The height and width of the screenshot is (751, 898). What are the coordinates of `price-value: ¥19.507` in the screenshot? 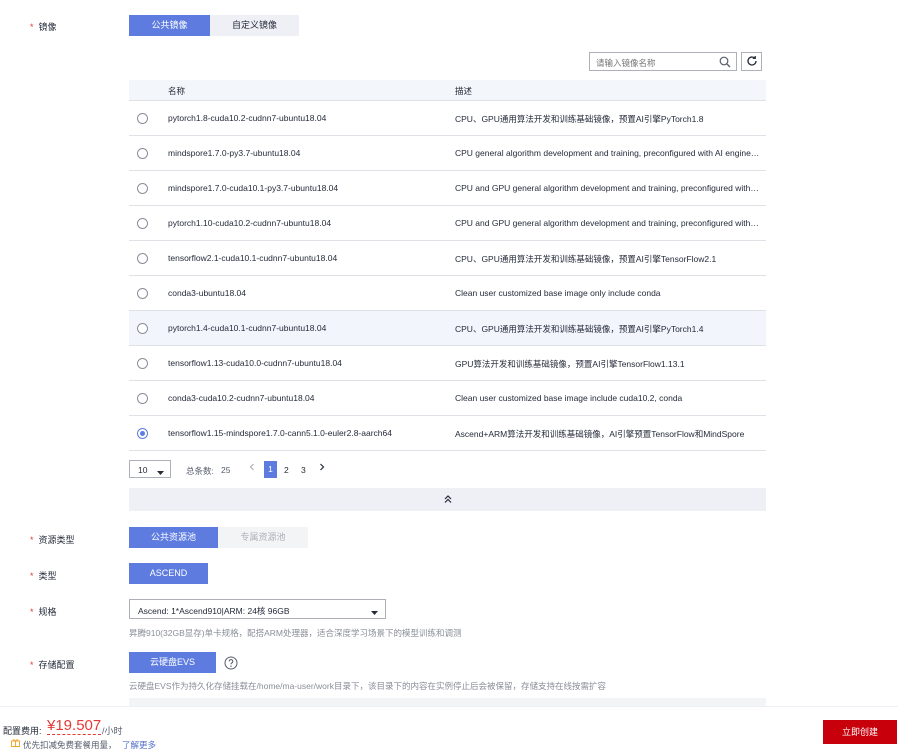 It's located at (74, 726).